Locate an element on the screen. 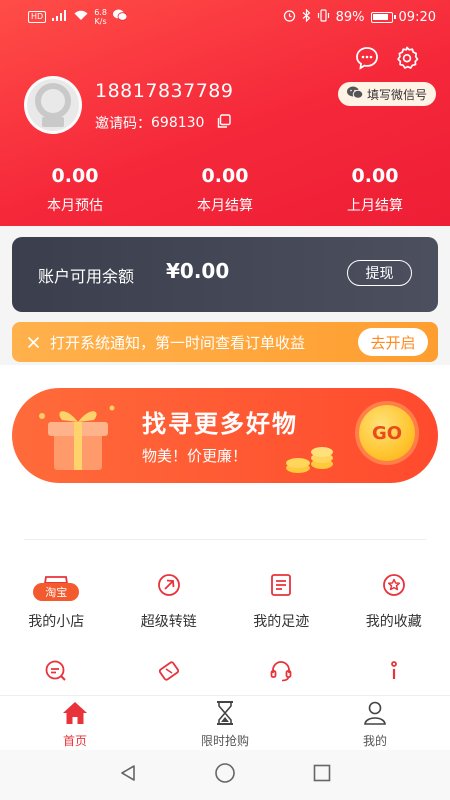  status-bar: HD 6.8 K/s 89% 09:20 is located at coordinates (225, 17).